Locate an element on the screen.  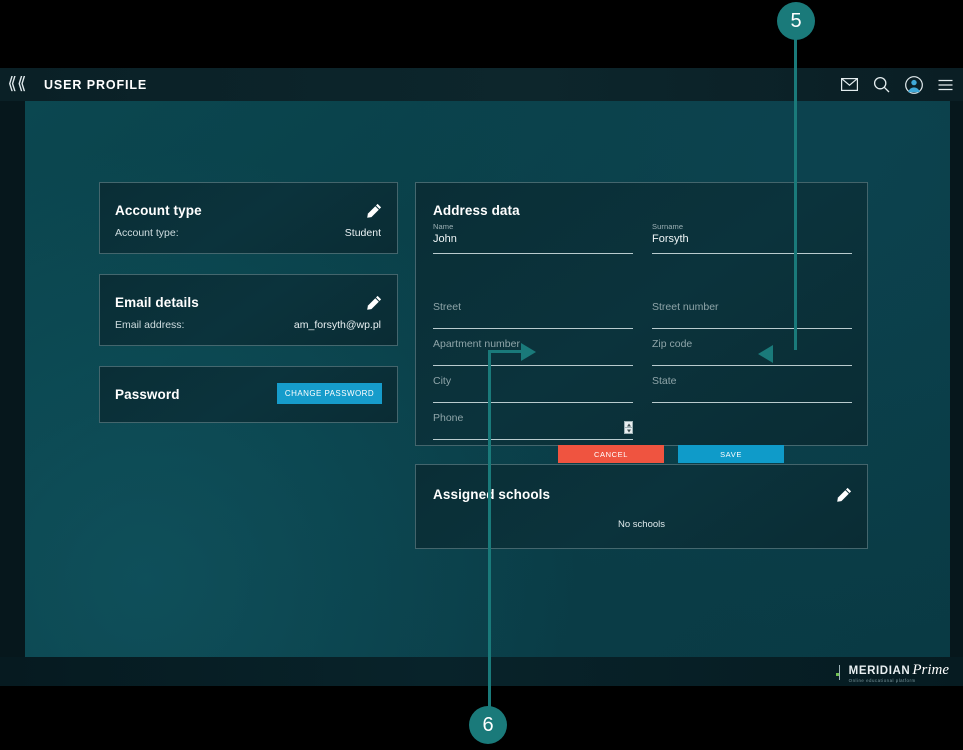
change-password-button: CHANGE PASSWORD is located at coordinates (329, 393).